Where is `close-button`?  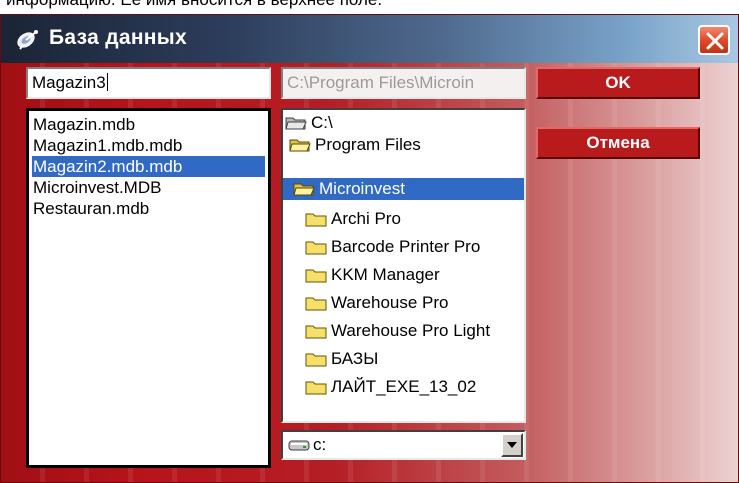 close-button is located at coordinates (714, 40).